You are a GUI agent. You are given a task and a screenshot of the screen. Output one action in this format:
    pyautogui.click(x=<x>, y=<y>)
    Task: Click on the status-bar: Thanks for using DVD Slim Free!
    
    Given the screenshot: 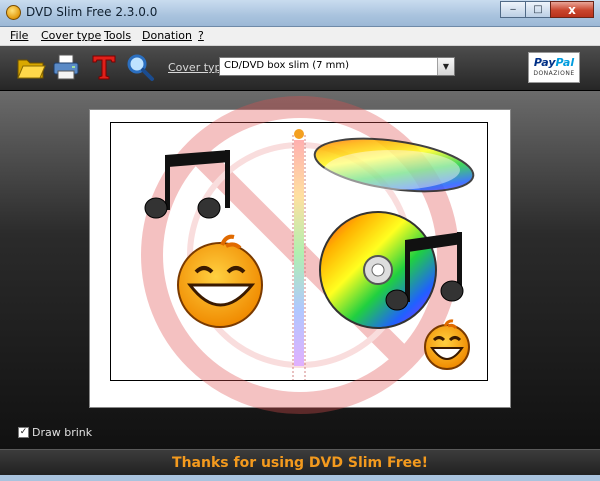 What is the action you would take?
    pyautogui.click(x=300, y=462)
    